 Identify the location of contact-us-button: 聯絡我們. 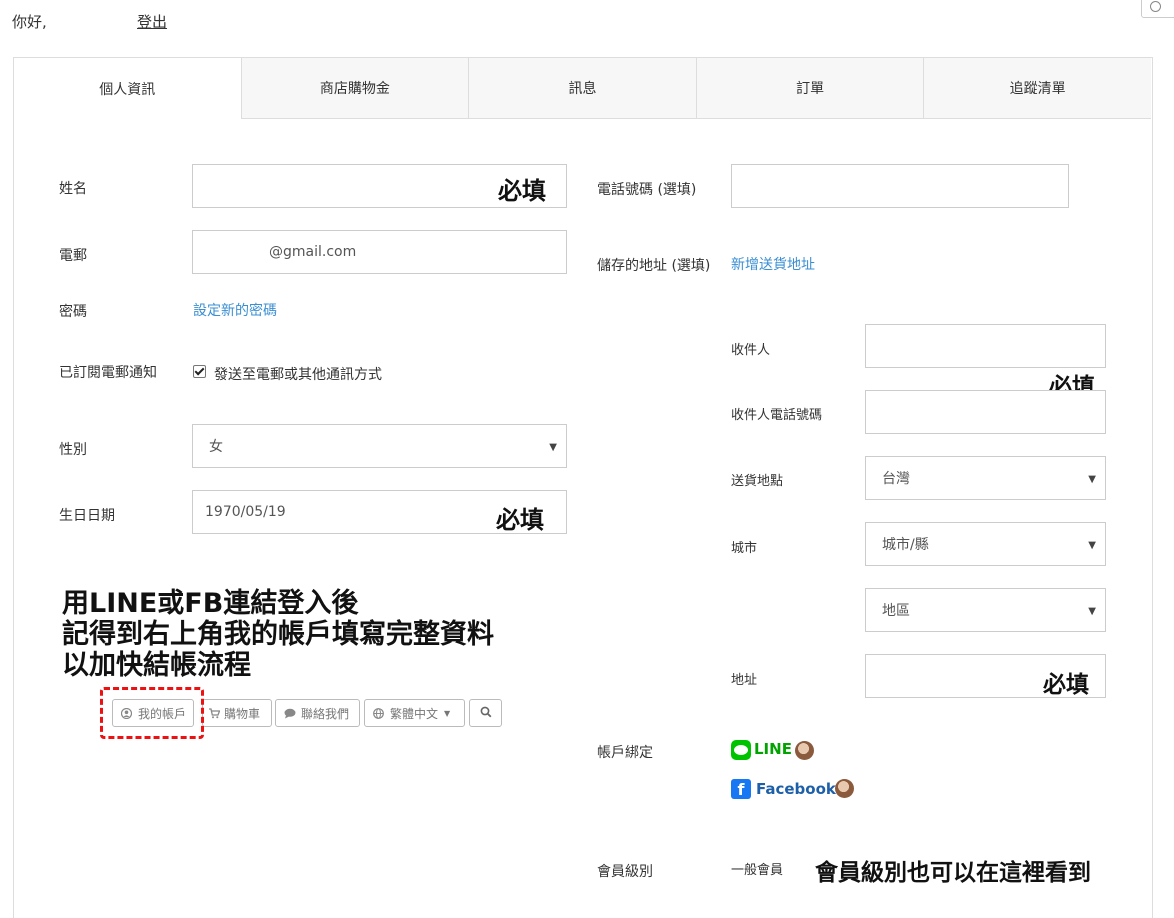
(317, 713).